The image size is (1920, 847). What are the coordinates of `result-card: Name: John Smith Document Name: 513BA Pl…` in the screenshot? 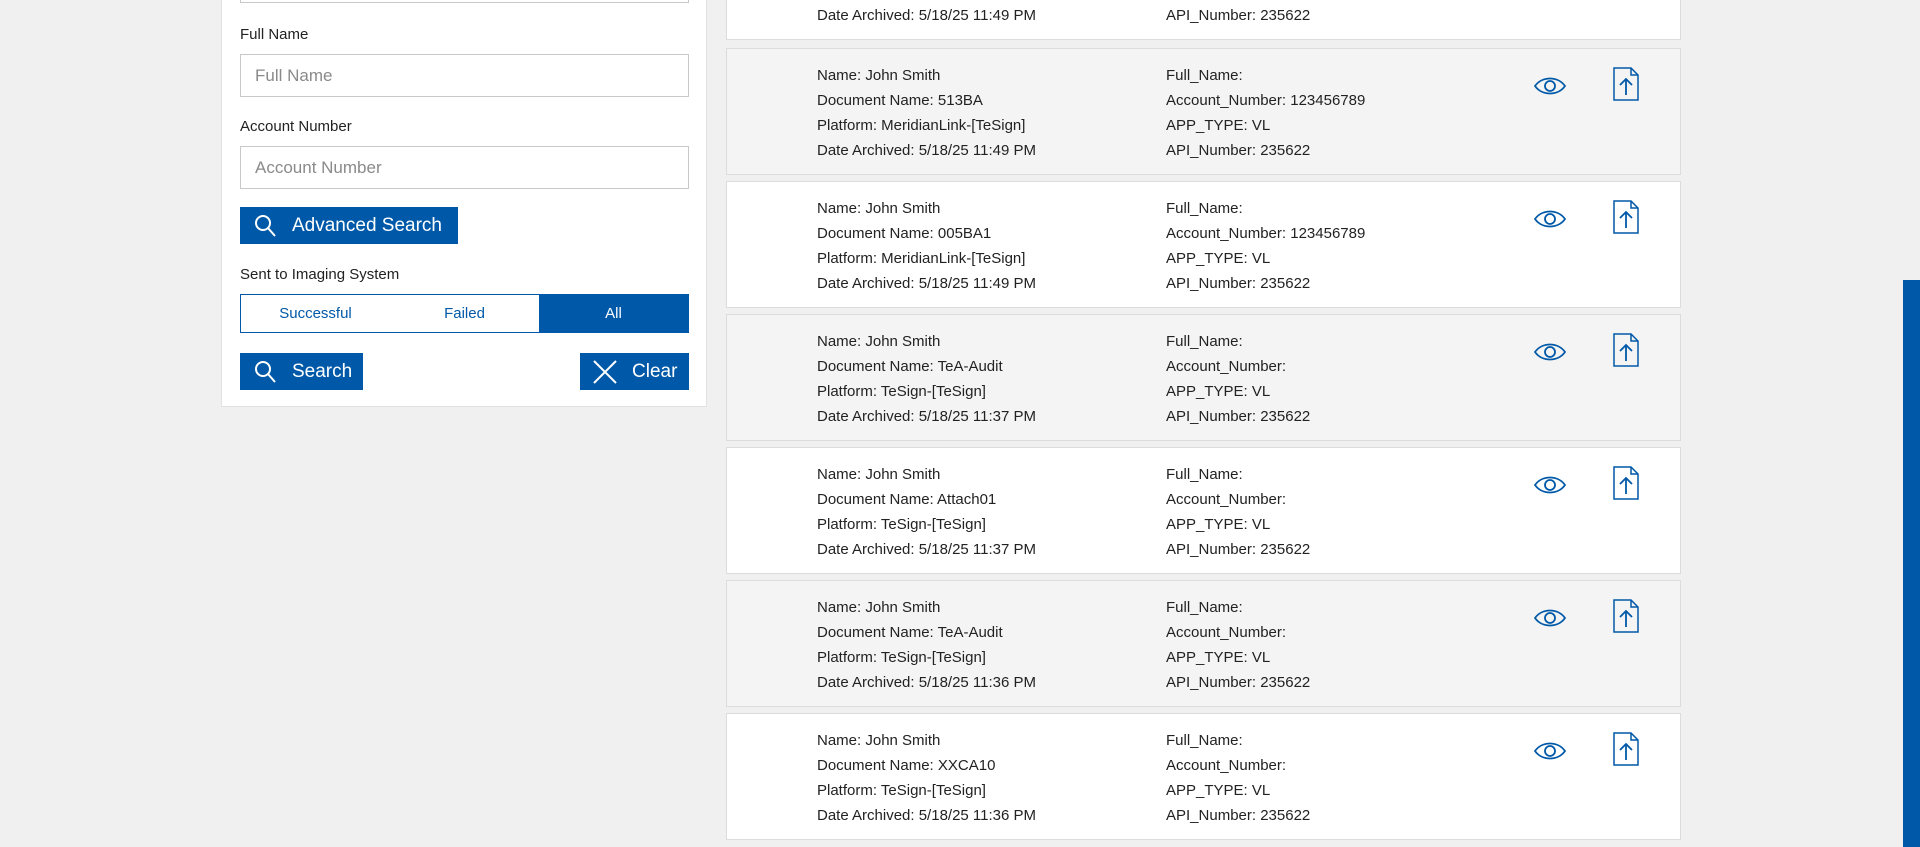 It's located at (1203, 111).